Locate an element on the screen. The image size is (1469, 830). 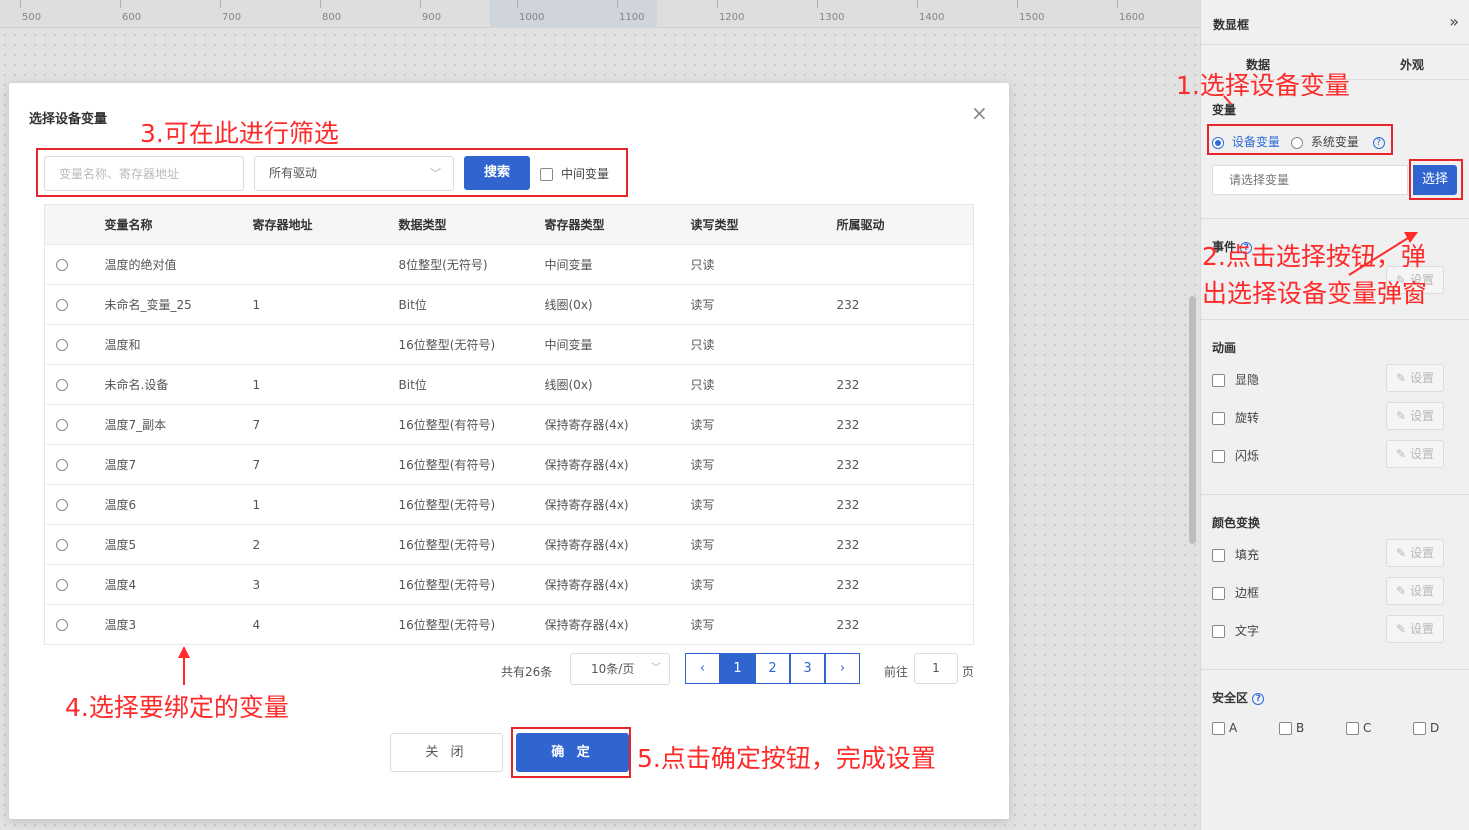
page-1-button: 1 is located at coordinates (737, 668).